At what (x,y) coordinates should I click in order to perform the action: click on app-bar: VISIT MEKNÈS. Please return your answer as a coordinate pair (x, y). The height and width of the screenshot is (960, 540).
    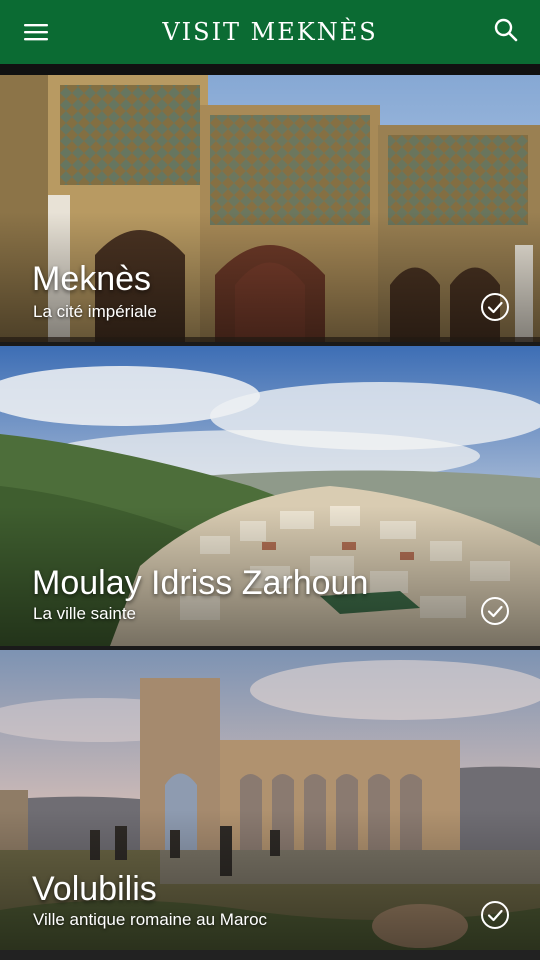
    Looking at the image, I should click on (270, 32).